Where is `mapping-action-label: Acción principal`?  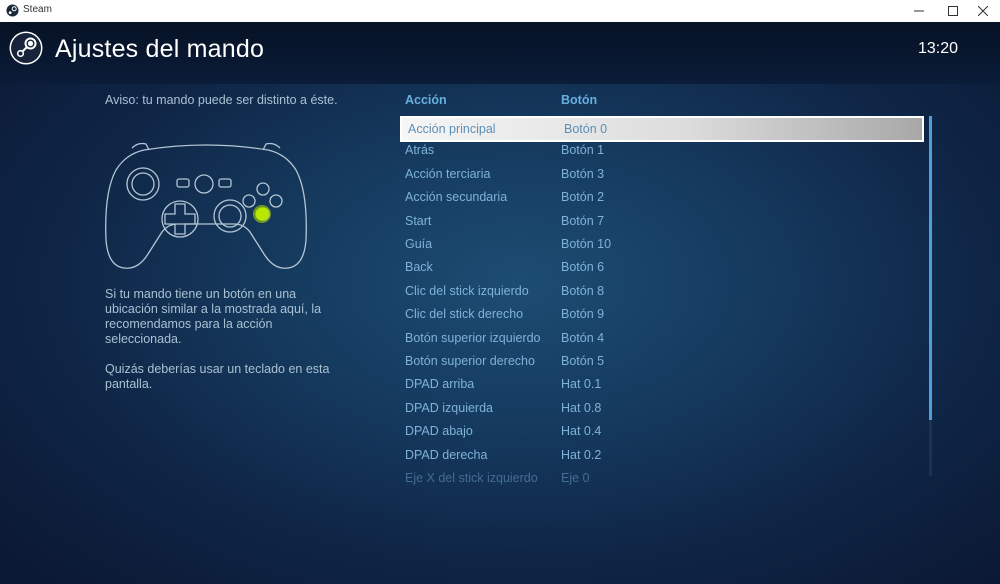
mapping-action-label: Acción principal is located at coordinates (452, 129).